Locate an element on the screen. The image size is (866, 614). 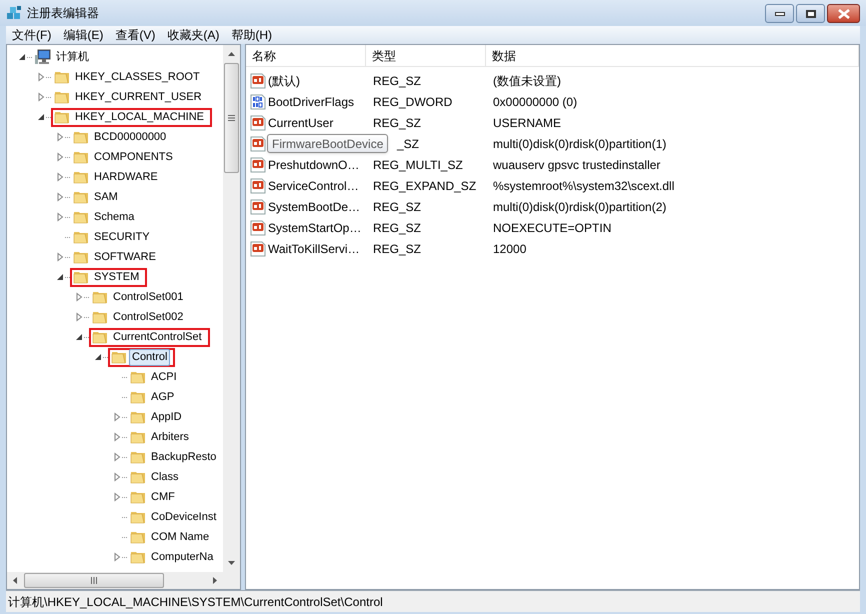
tree-item: AppID is located at coordinates (166, 417).